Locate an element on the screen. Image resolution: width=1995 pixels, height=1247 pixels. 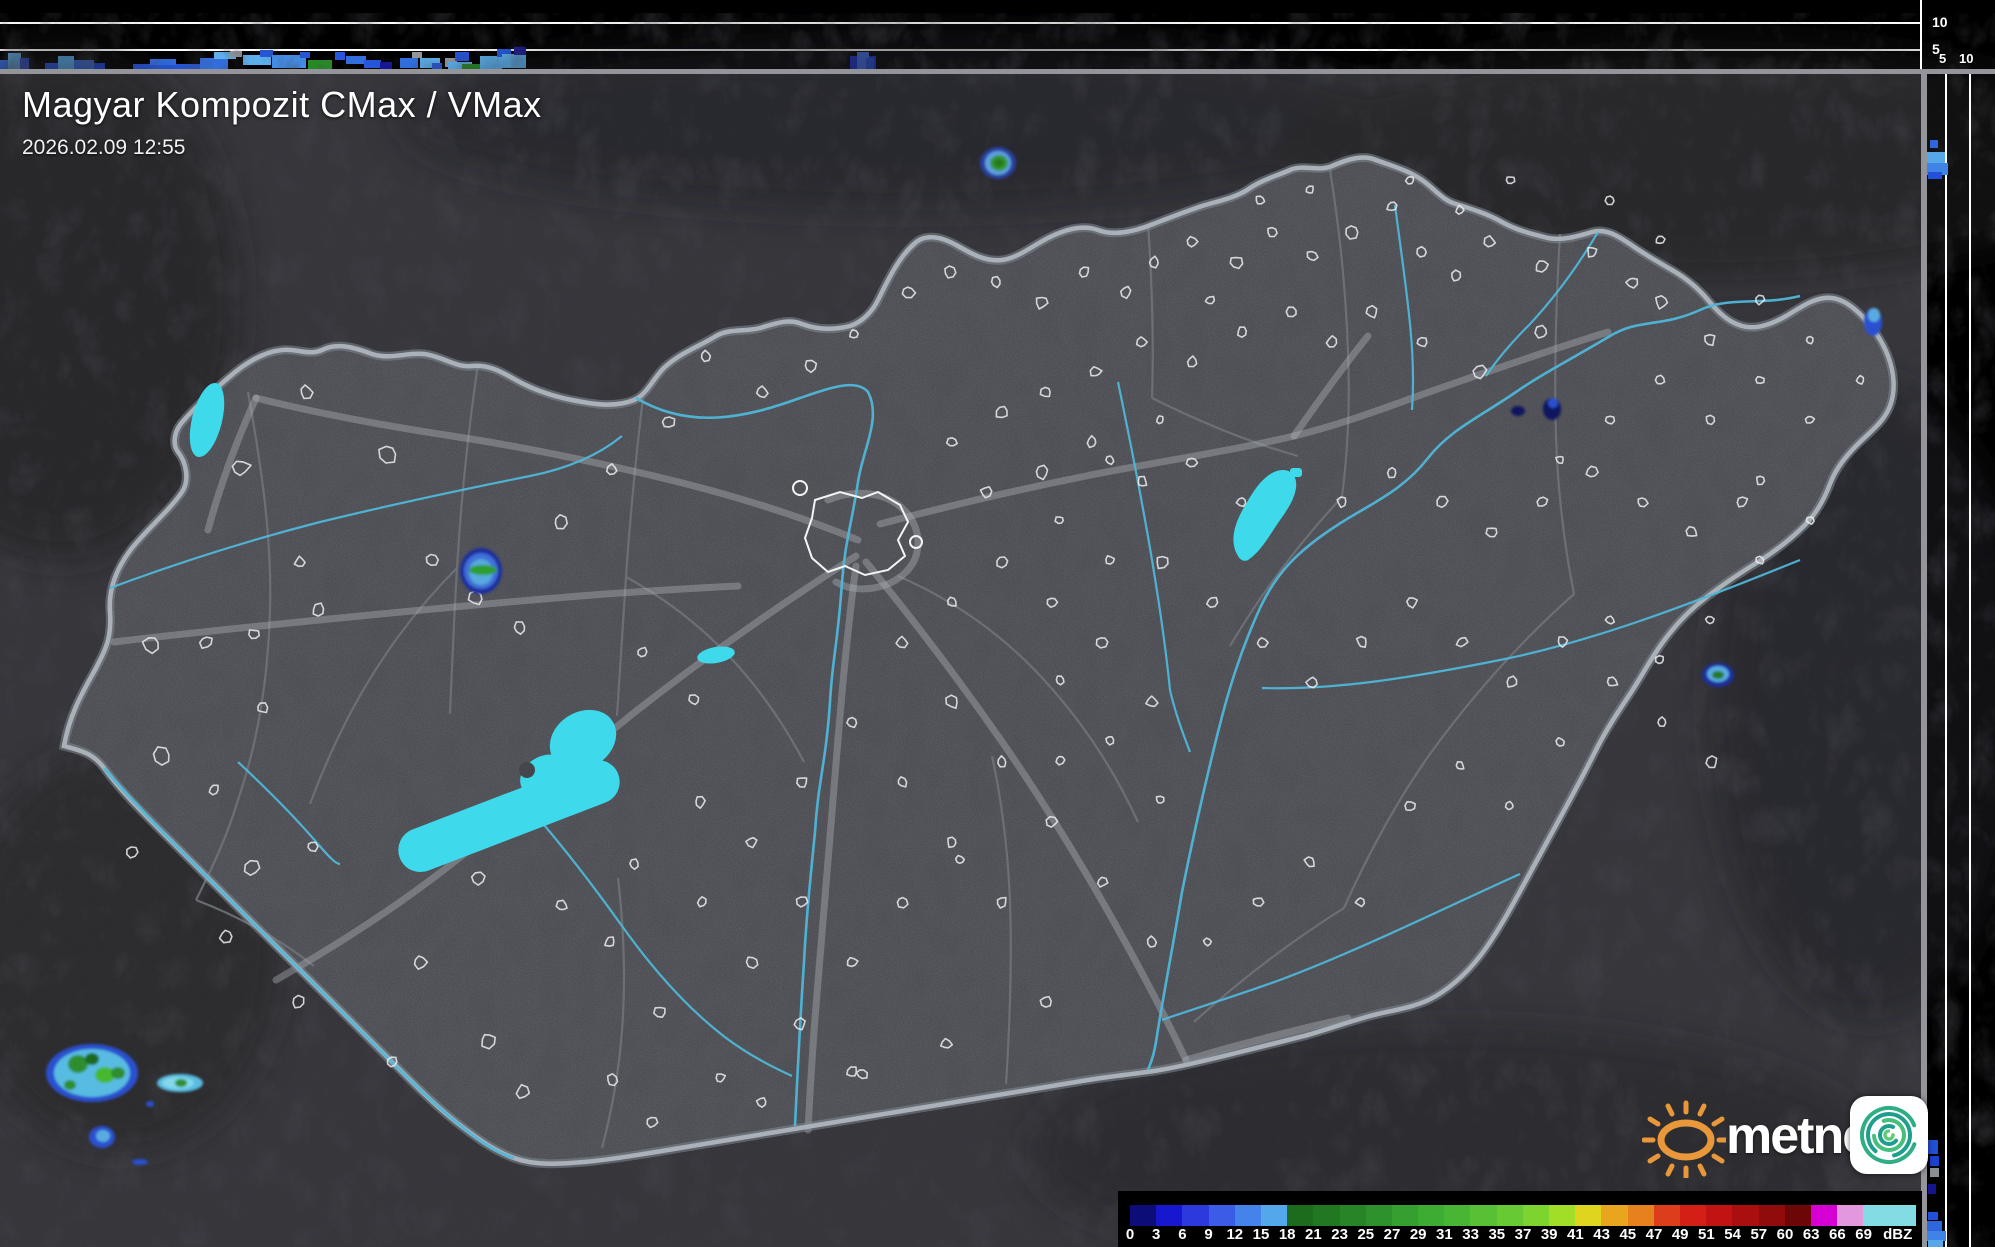
colorbar-tick-label: 27 is located at coordinates (1392, 1234).